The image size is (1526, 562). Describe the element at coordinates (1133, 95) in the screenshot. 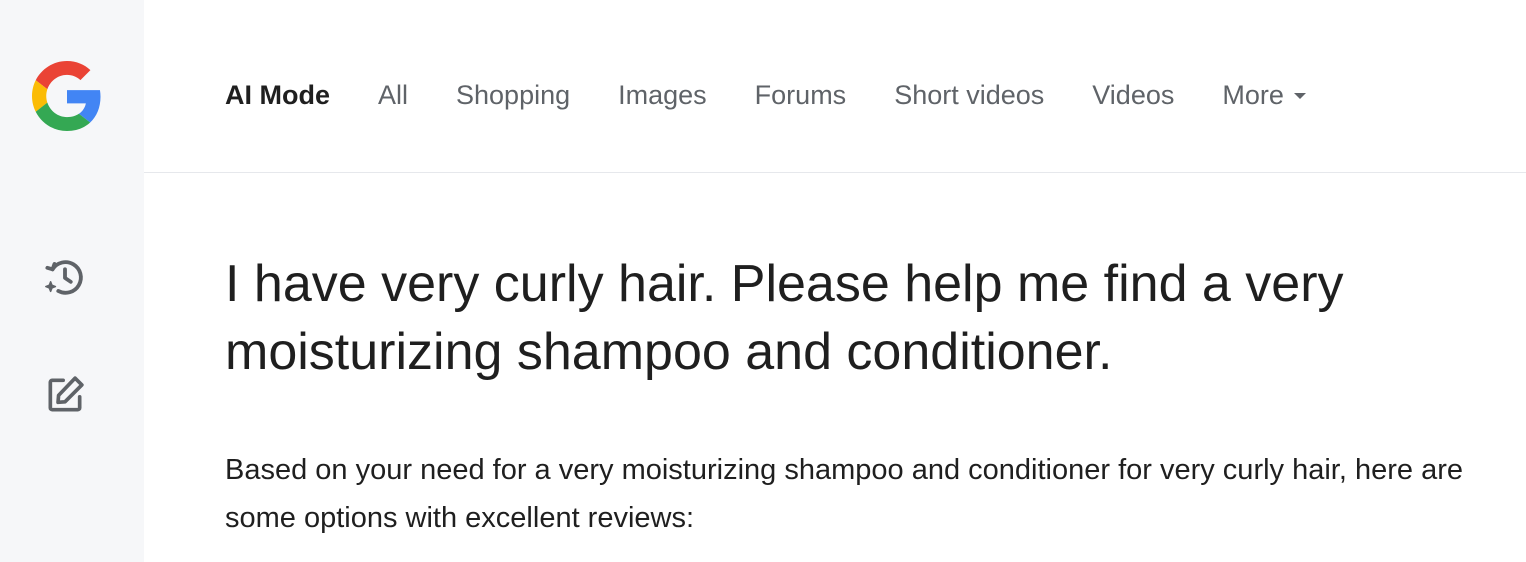

I see `tab-videos: Videos` at that location.